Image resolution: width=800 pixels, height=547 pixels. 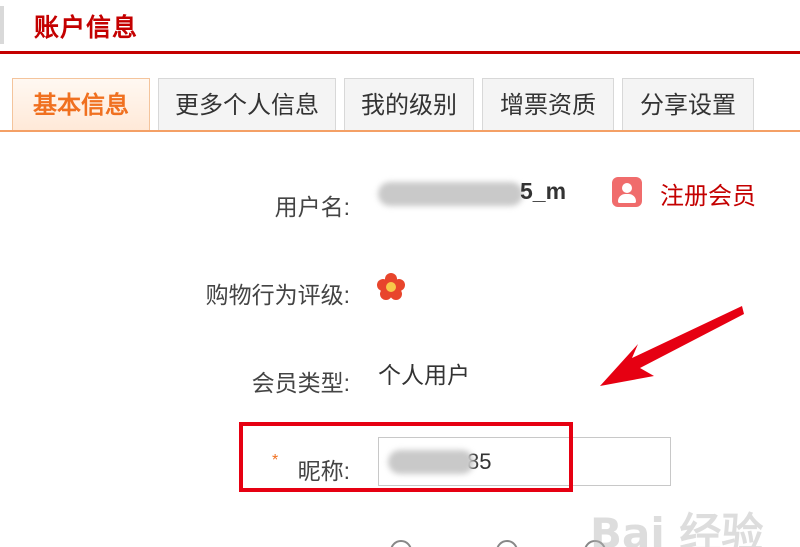 What do you see at coordinates (424, 375) in the screenshot?
I see `member-type-value: 个人用户` at bounding box center [424, 375].